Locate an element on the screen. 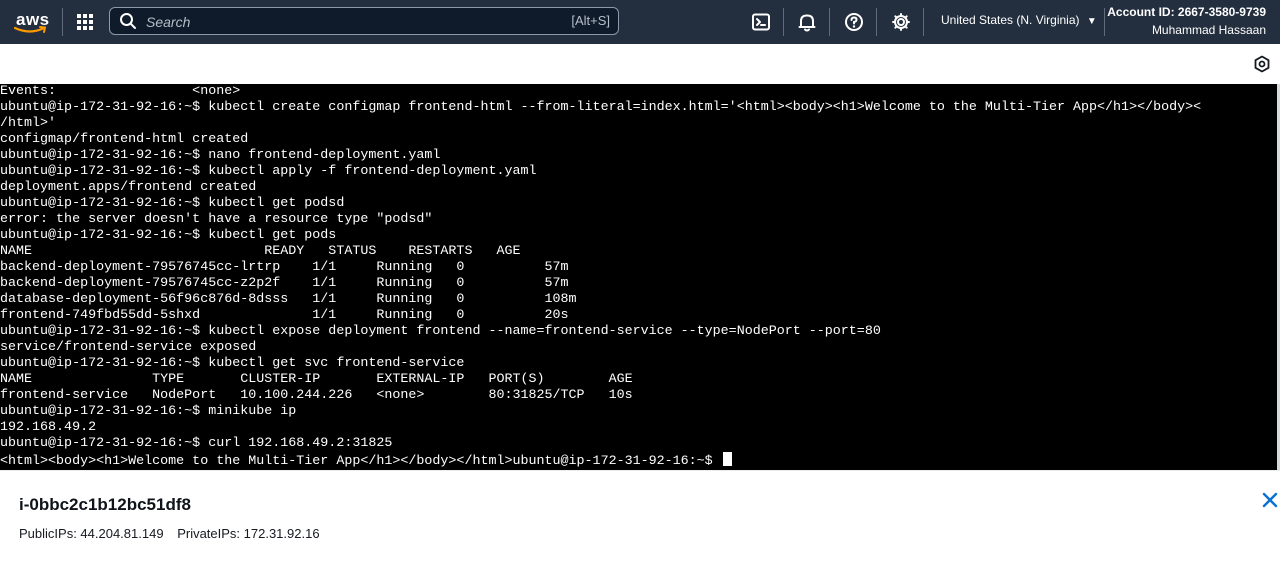 The image size is (1280, 565). search-input is located at coordinates (336, 22).